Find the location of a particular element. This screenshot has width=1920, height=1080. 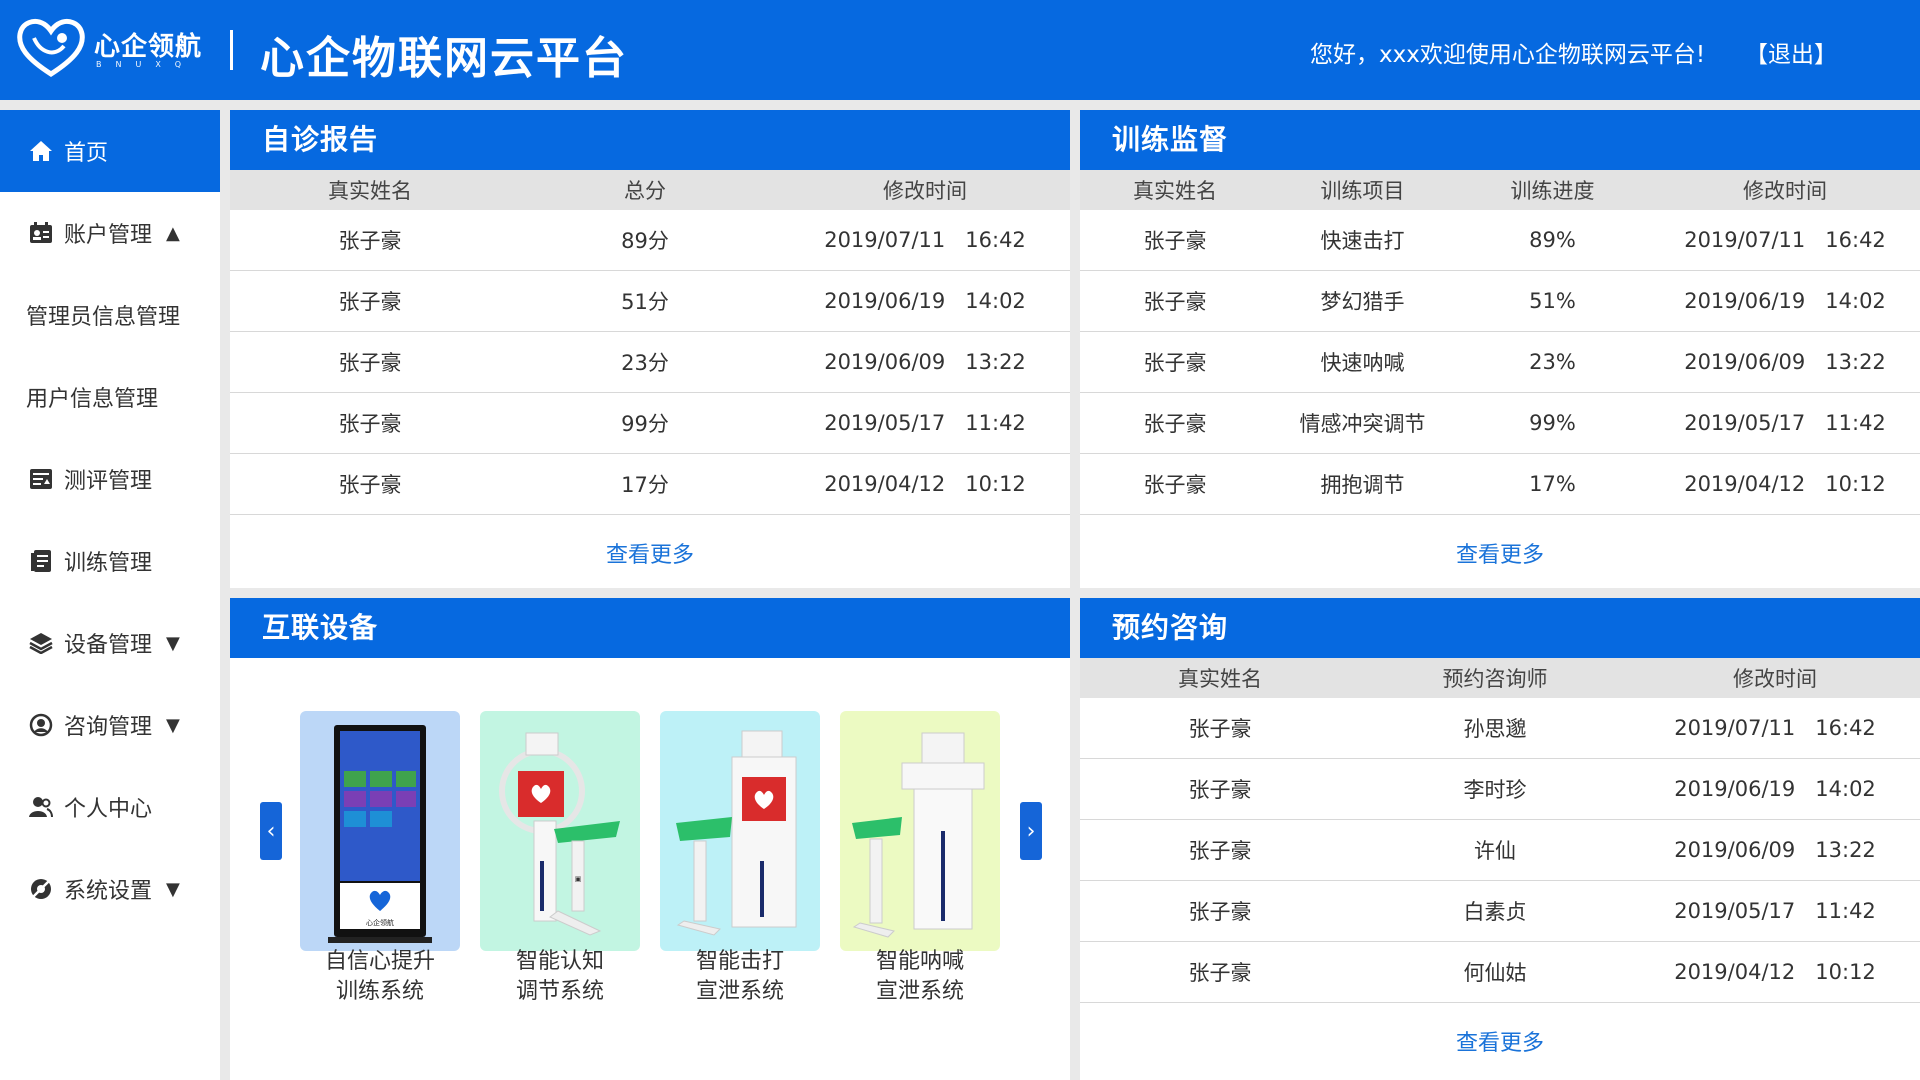

device-icon is located at coordinates (41, 643).